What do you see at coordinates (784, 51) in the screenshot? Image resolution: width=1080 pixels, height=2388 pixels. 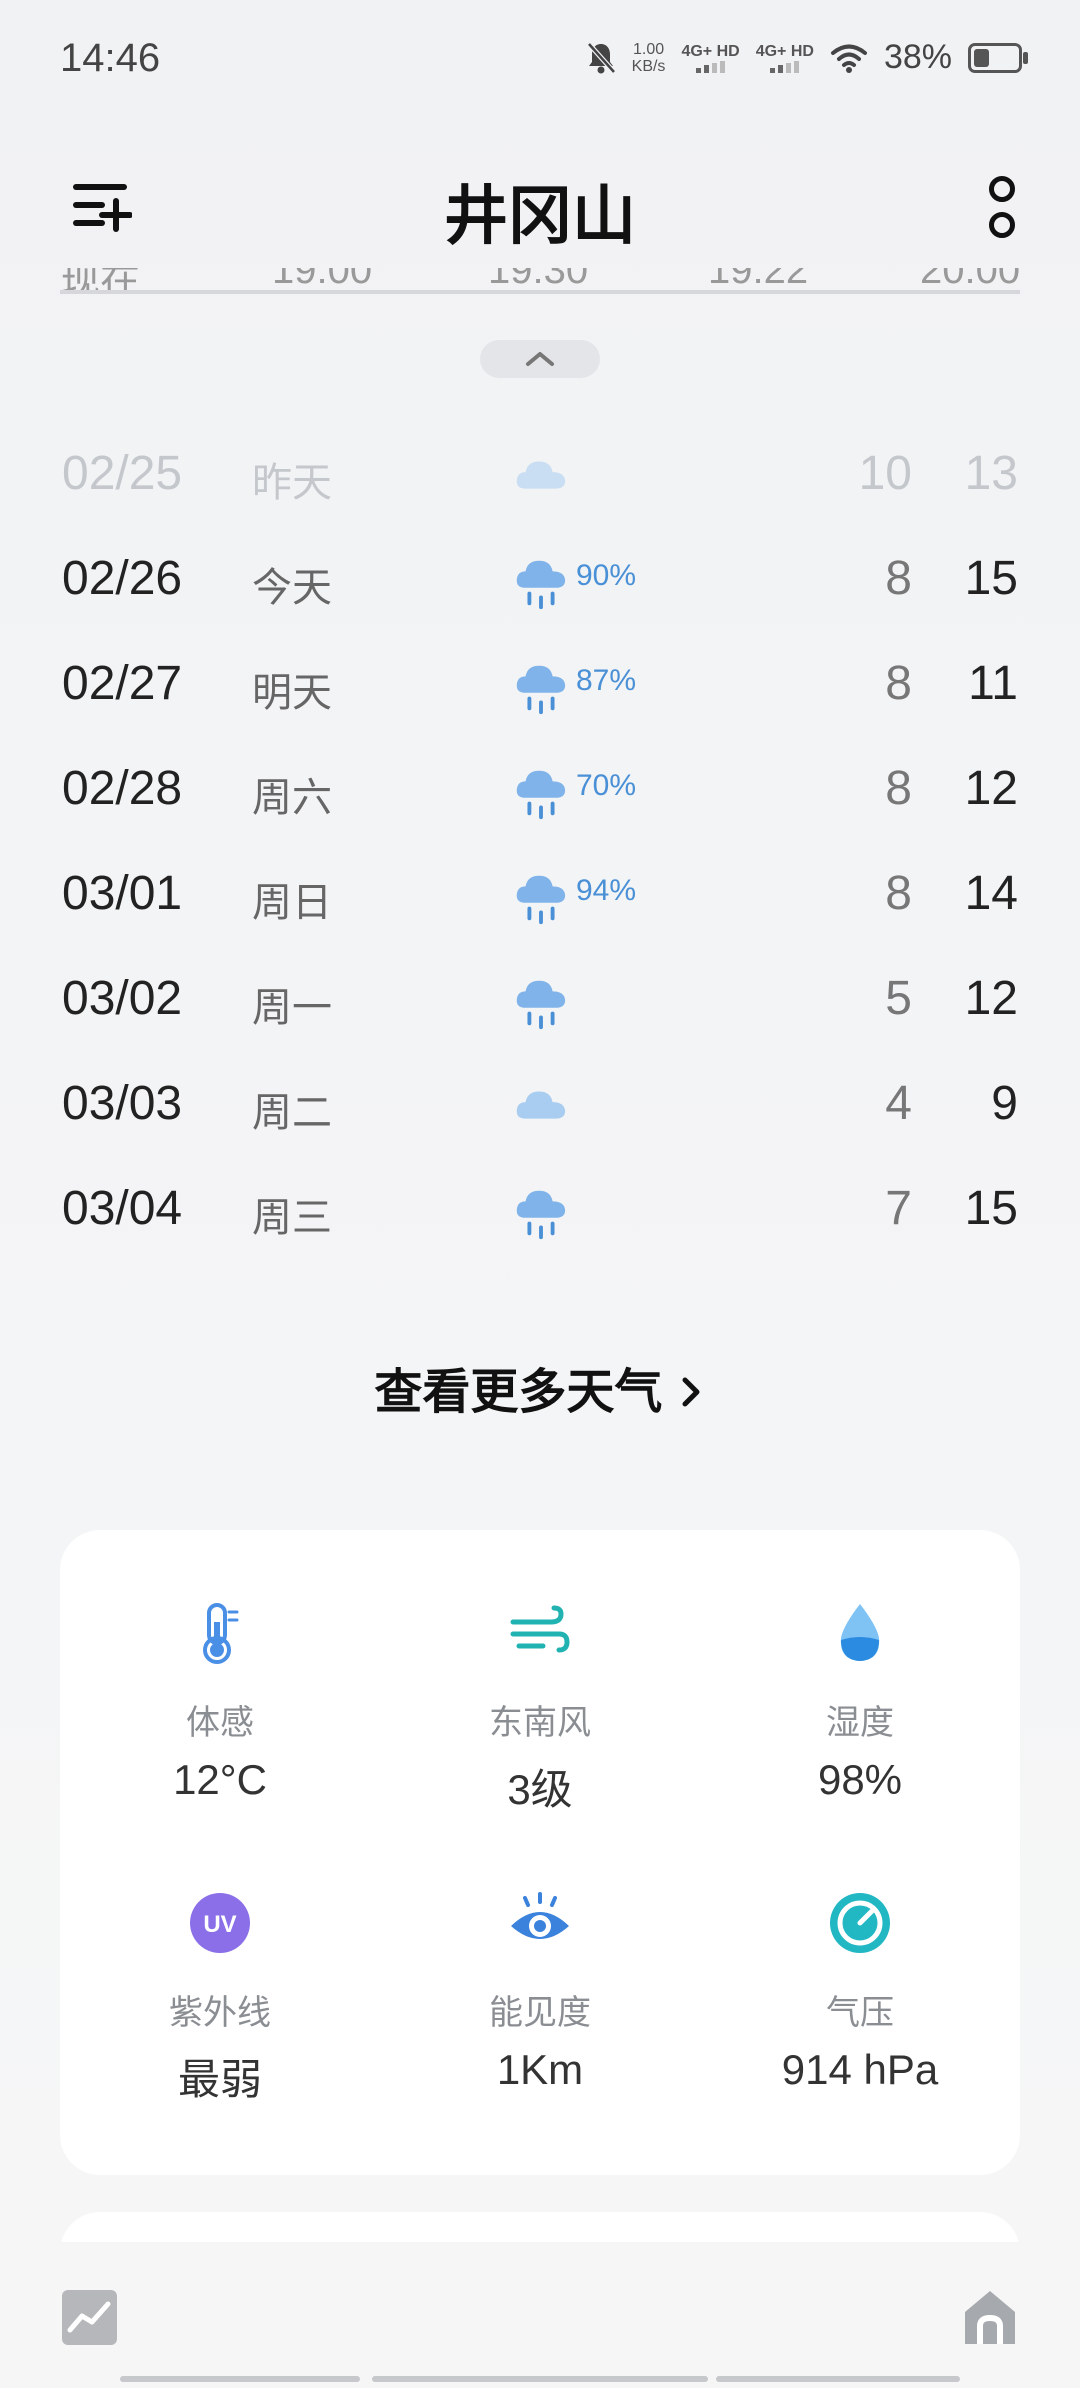 I see `sim2-label: 4G+ HD` at bounding box center [784, 51].